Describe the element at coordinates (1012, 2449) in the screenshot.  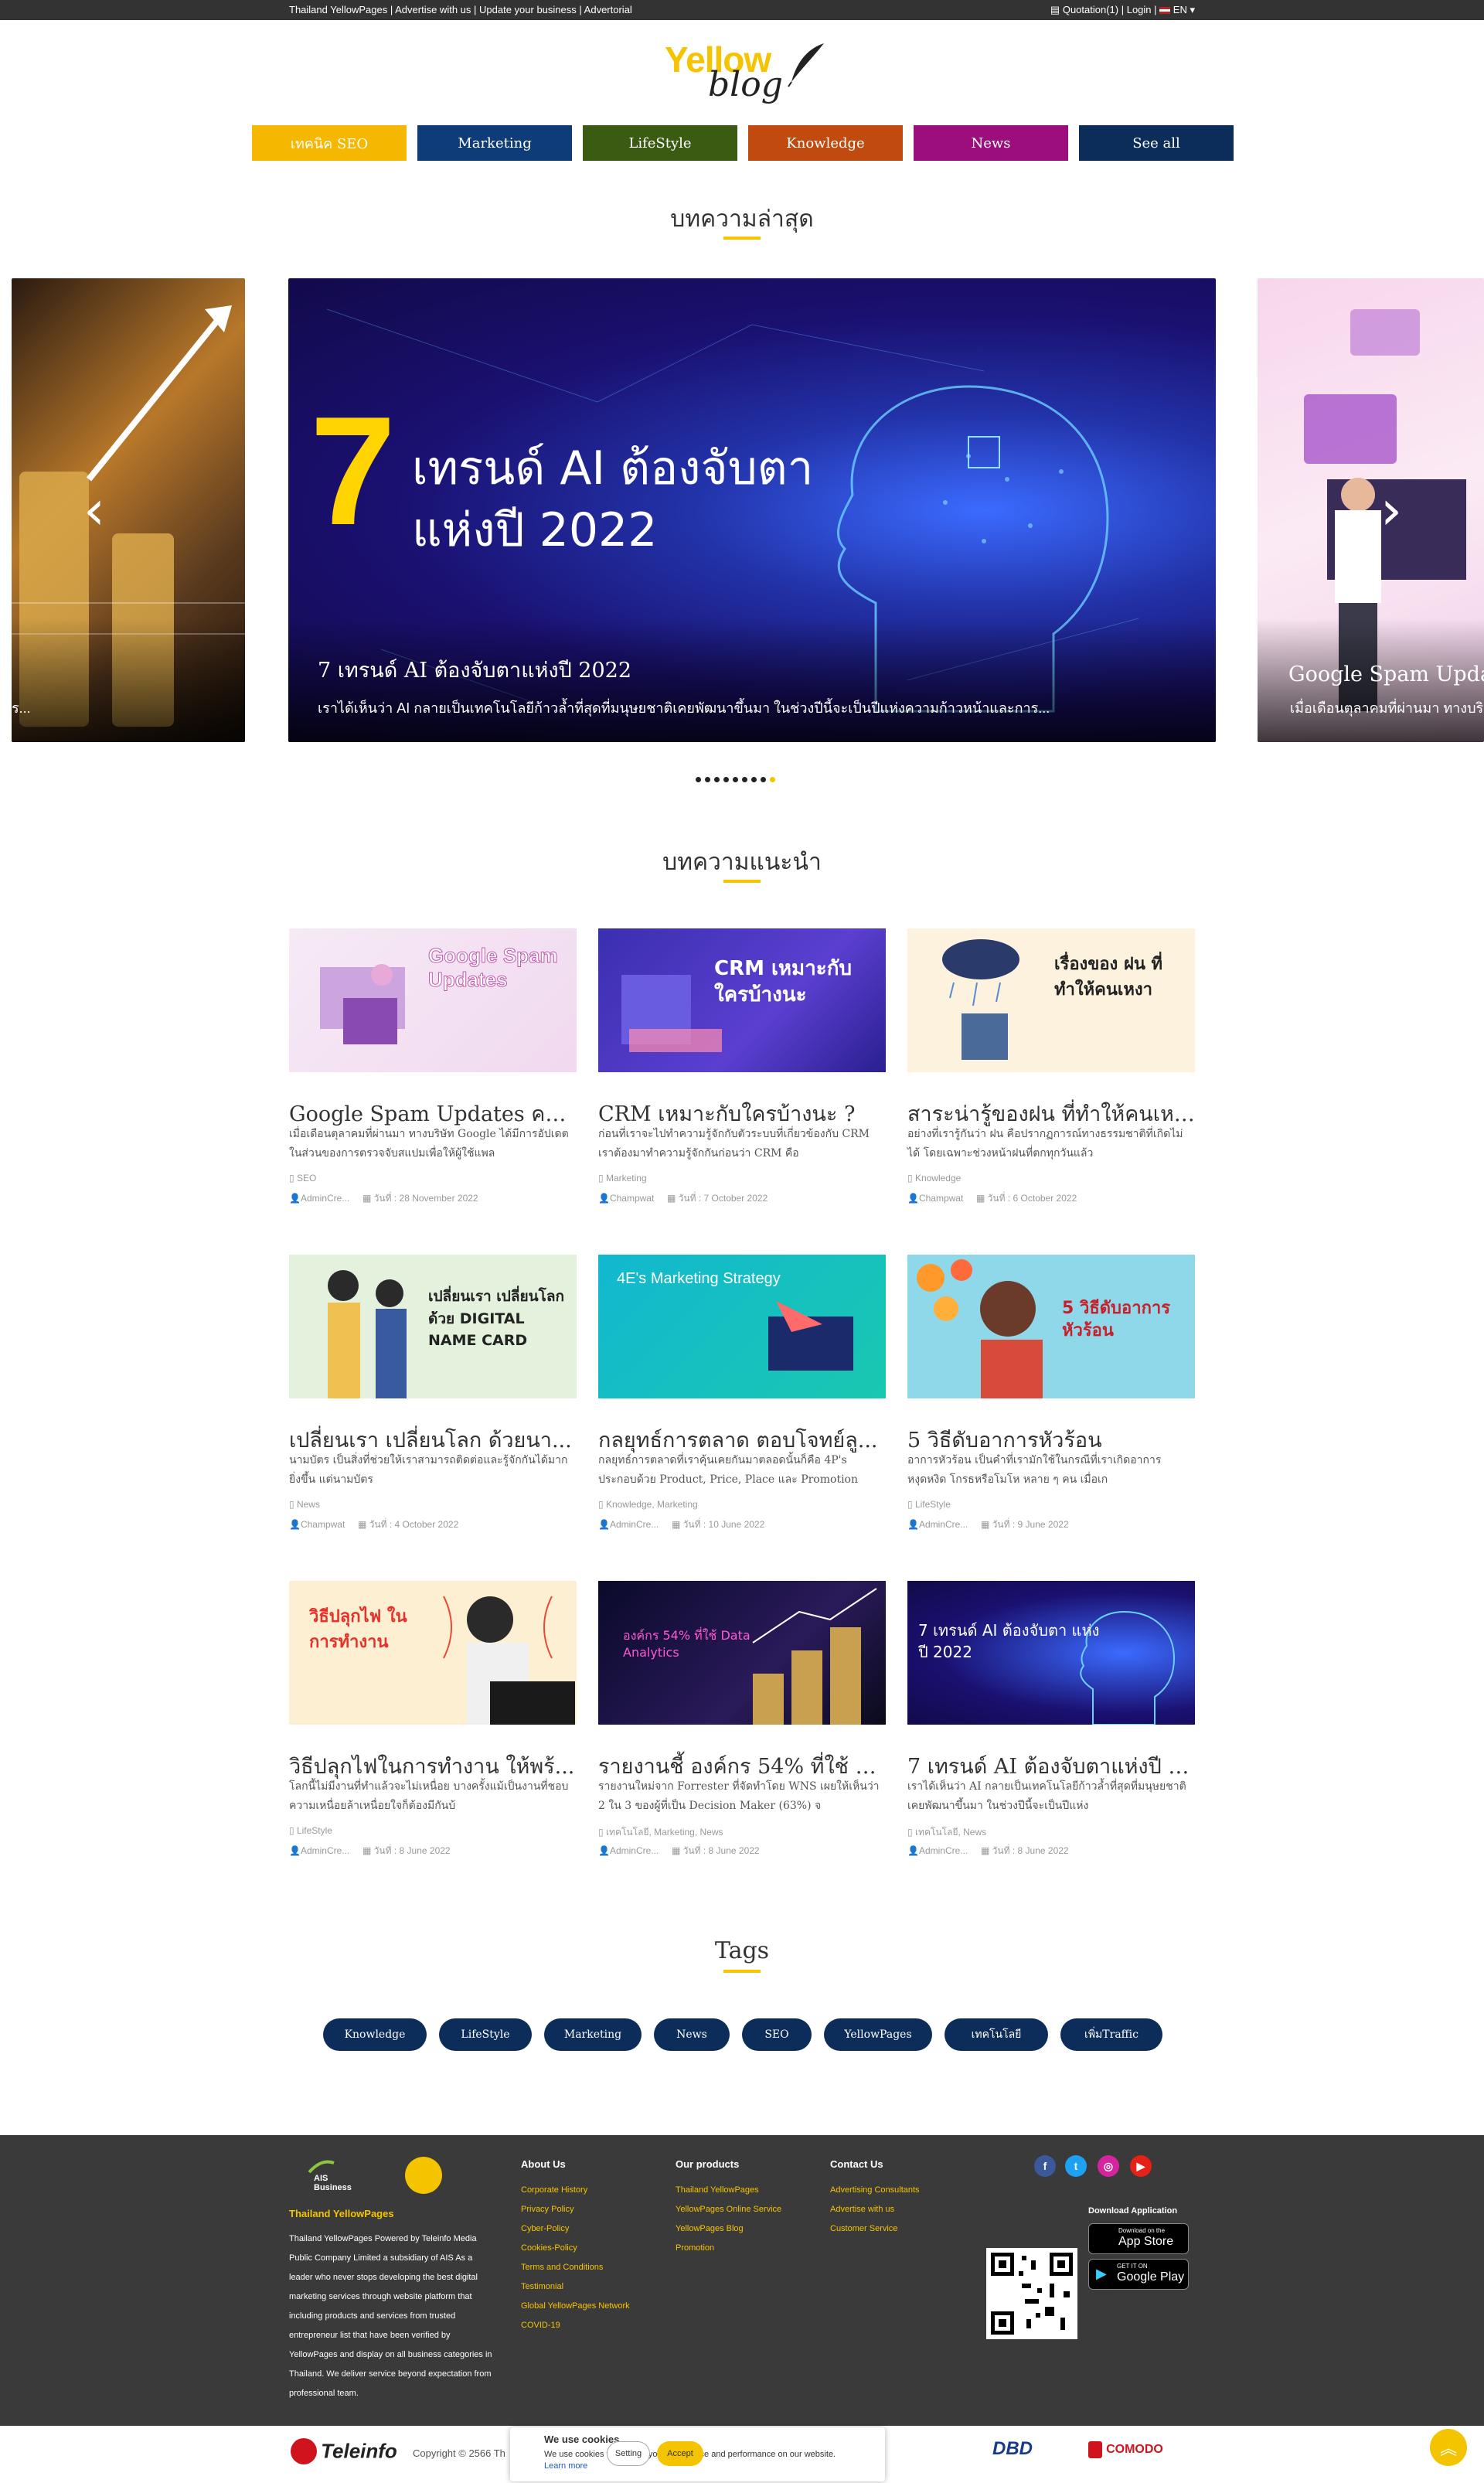
I see `dbd-badge: DBD` at that location.